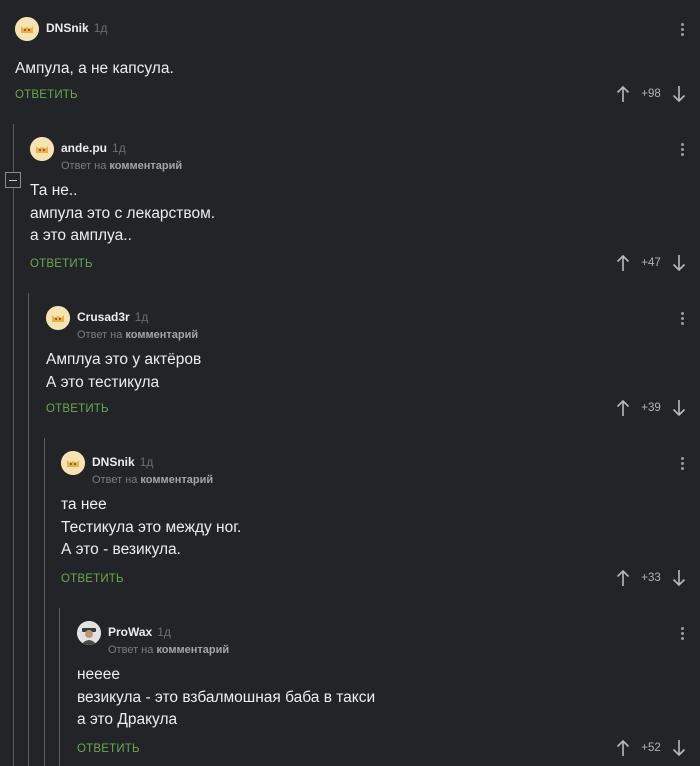 The width and height of the screenshot is (700, 766). I want to click on comment-text: Ампула, а не капсула., so click(94, 69).